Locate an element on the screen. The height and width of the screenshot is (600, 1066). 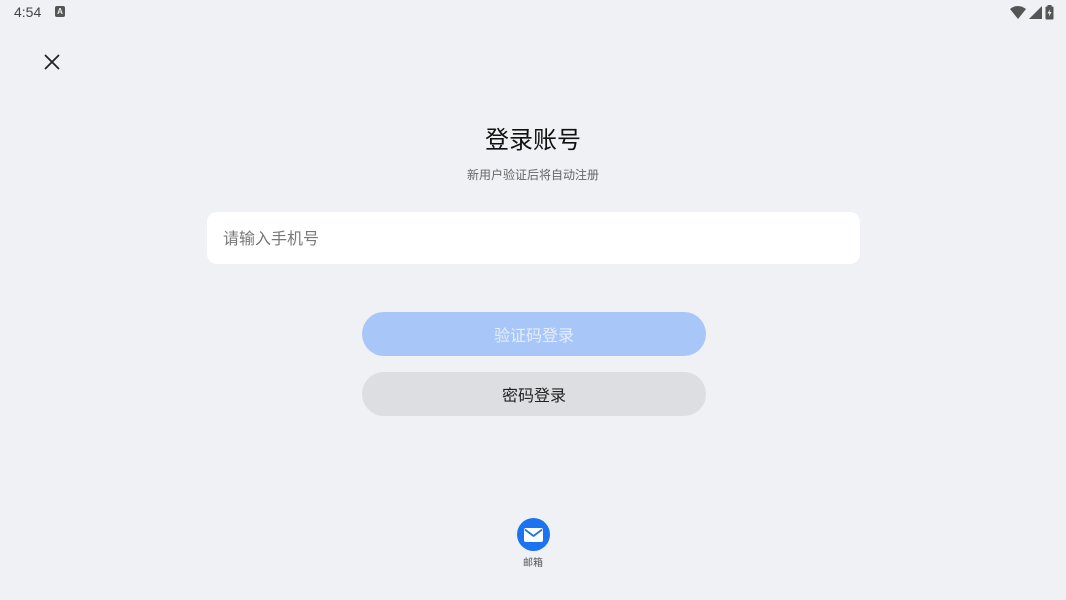
notification-app-icon: A is located at coordinates (60, 11).